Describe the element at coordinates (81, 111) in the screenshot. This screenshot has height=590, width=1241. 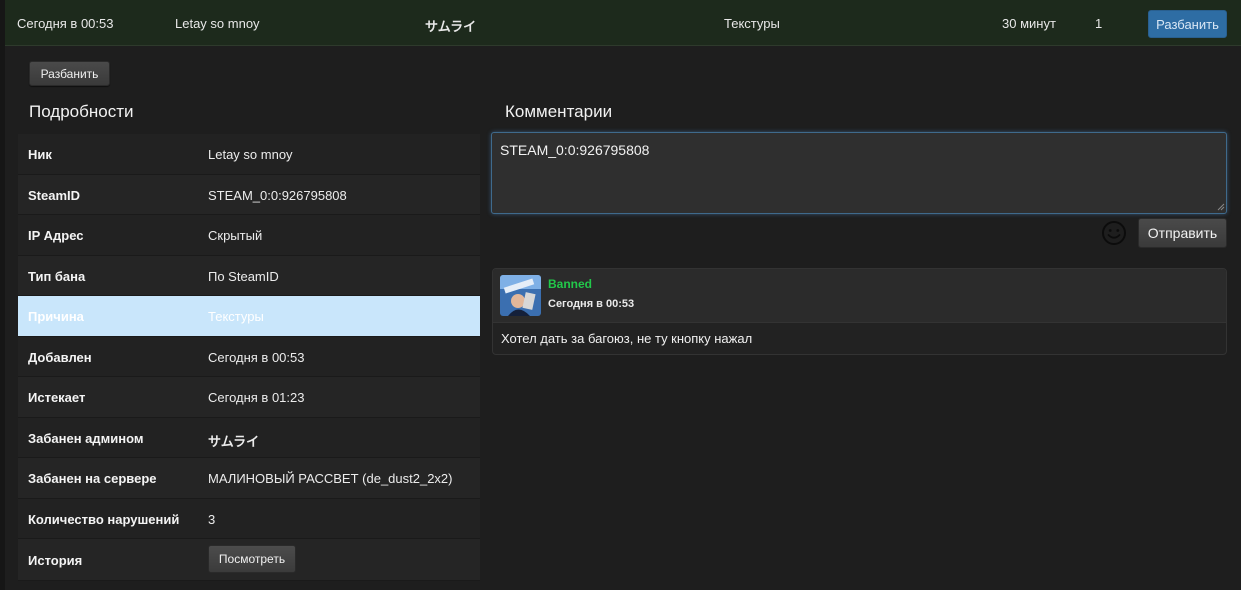
I see `details-title: Подробности` at that location.